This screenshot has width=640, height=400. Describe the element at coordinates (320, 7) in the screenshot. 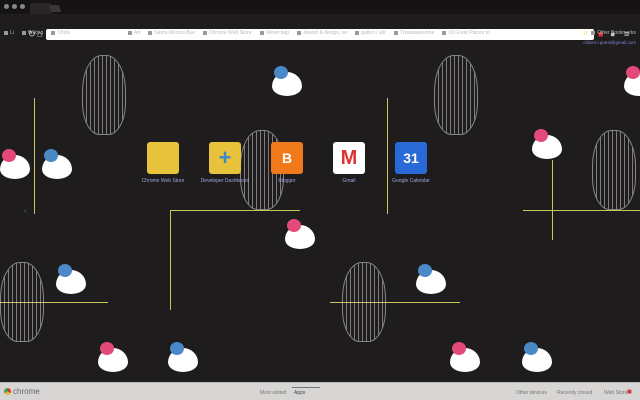

I see `tab-strip` at that location.